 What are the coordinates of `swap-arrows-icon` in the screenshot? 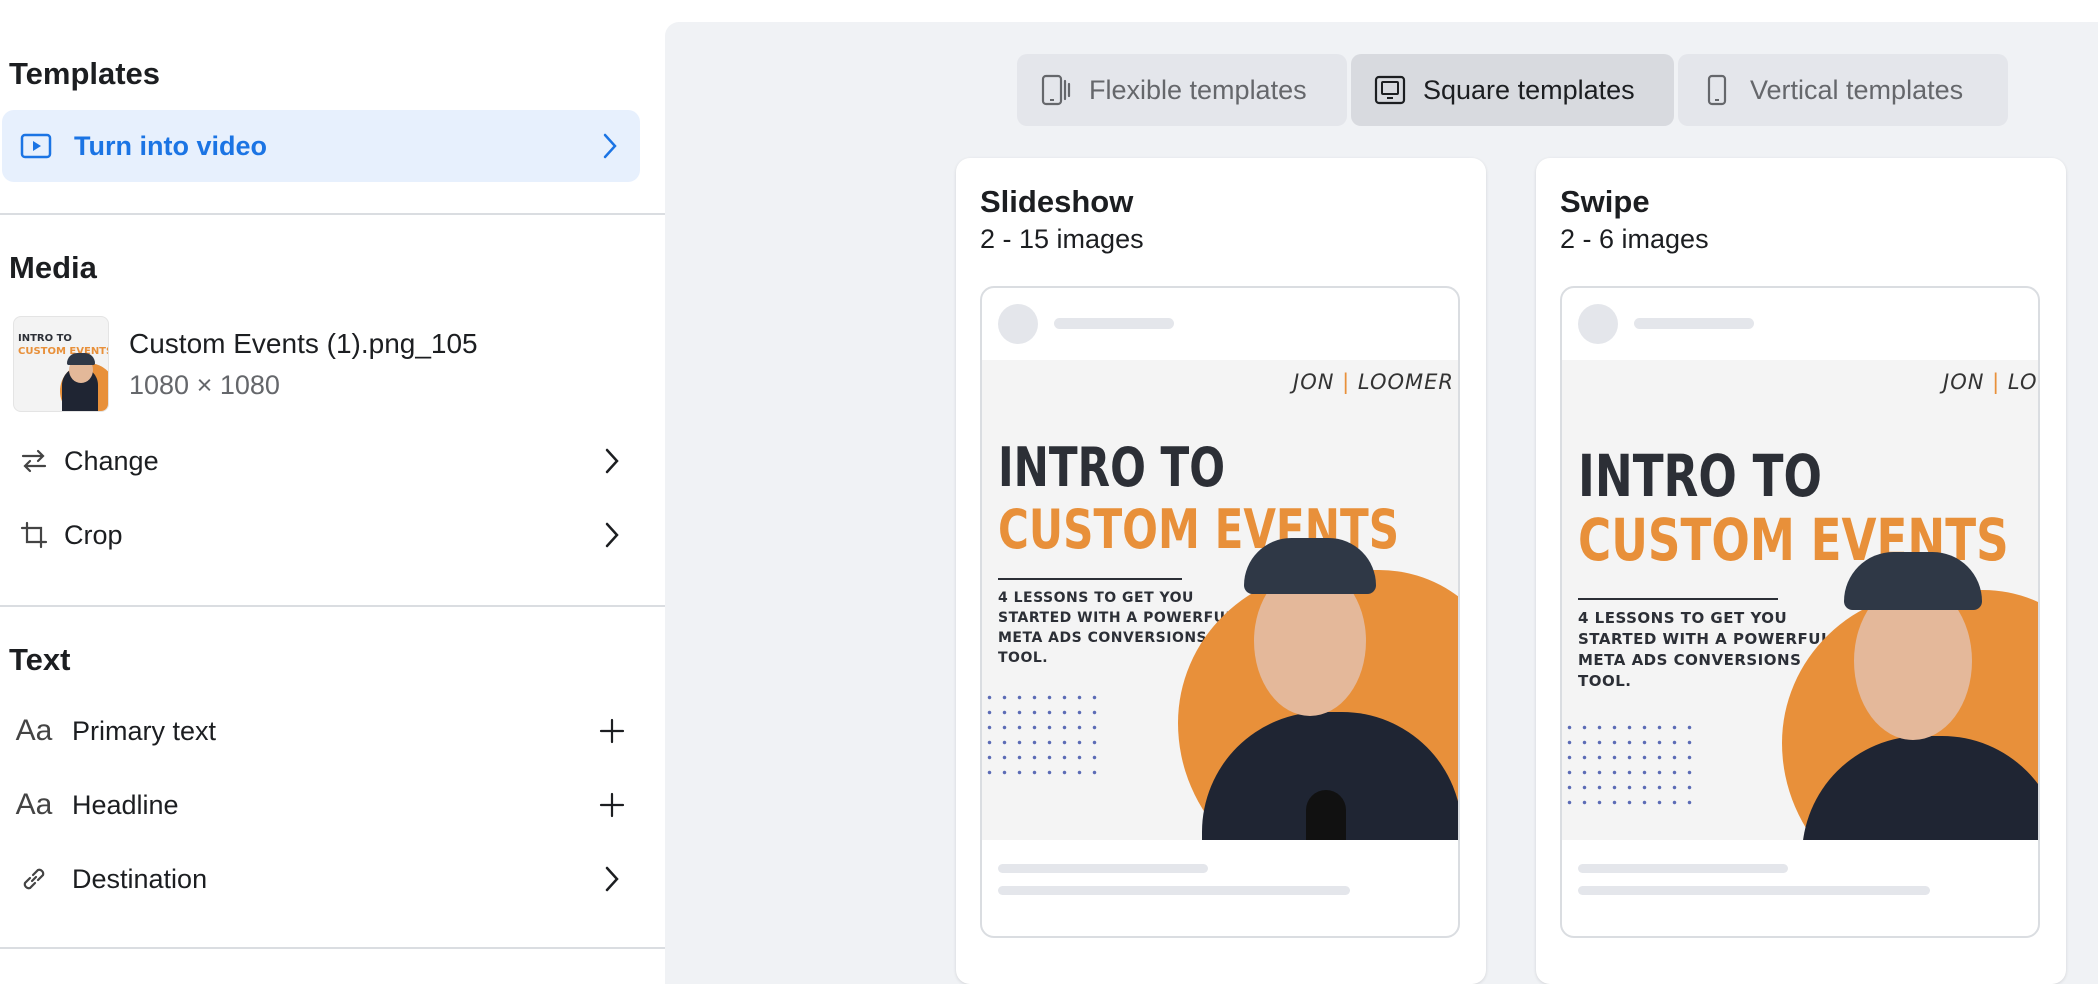 It's located at (34, 461).